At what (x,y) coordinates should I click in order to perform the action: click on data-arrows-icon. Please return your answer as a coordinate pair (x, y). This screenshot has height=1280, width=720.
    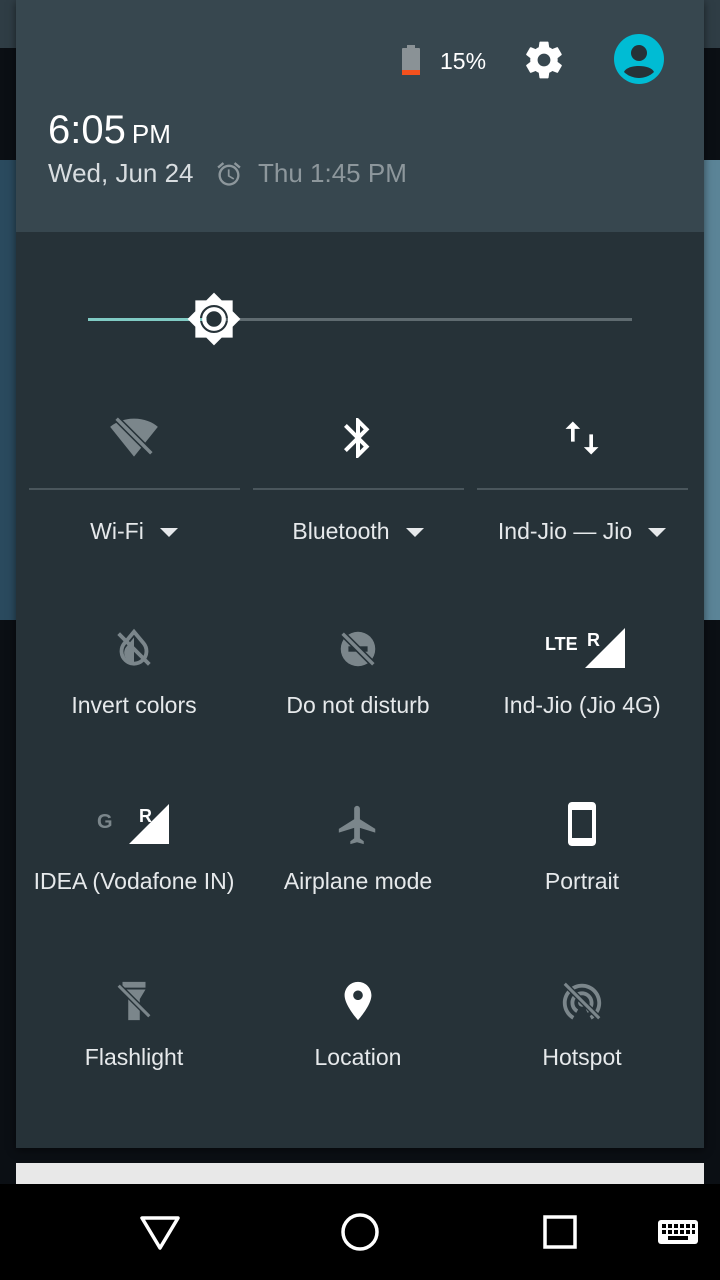
    Looking at the image, I should click on (582, 438).